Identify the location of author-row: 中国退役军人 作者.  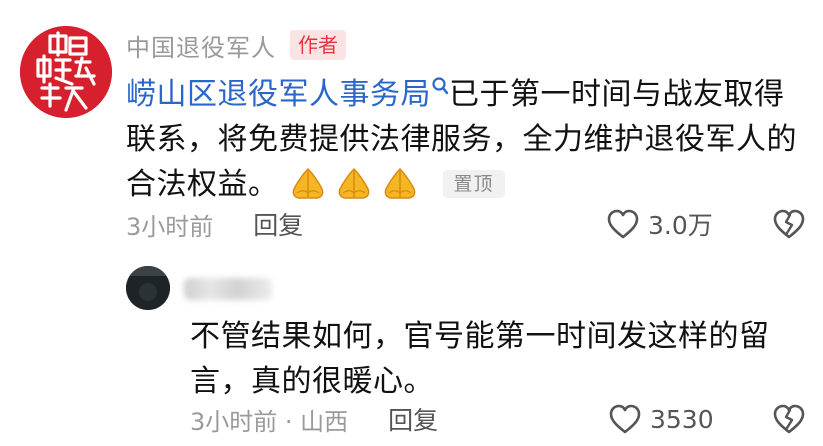
(236, 45).